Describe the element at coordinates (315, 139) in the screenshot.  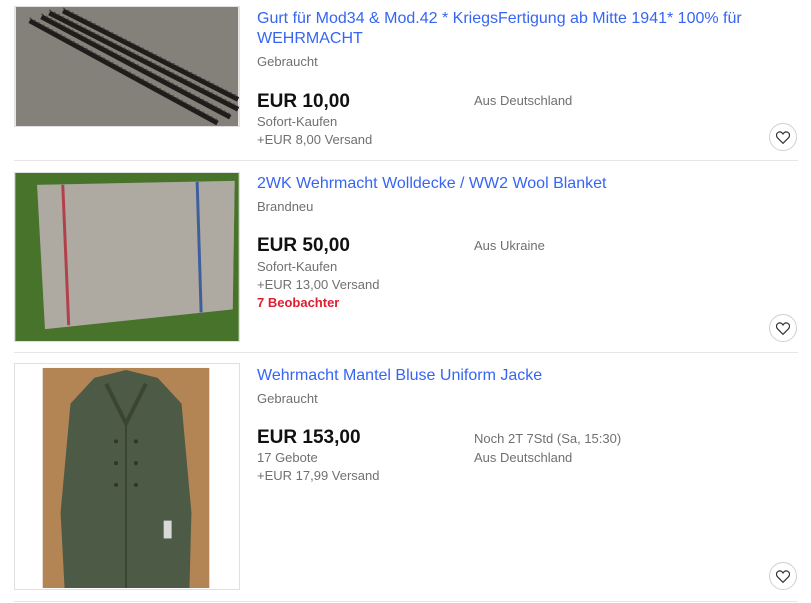
I see `listing-shipping: +EUR 8,00 Versand` at that location.